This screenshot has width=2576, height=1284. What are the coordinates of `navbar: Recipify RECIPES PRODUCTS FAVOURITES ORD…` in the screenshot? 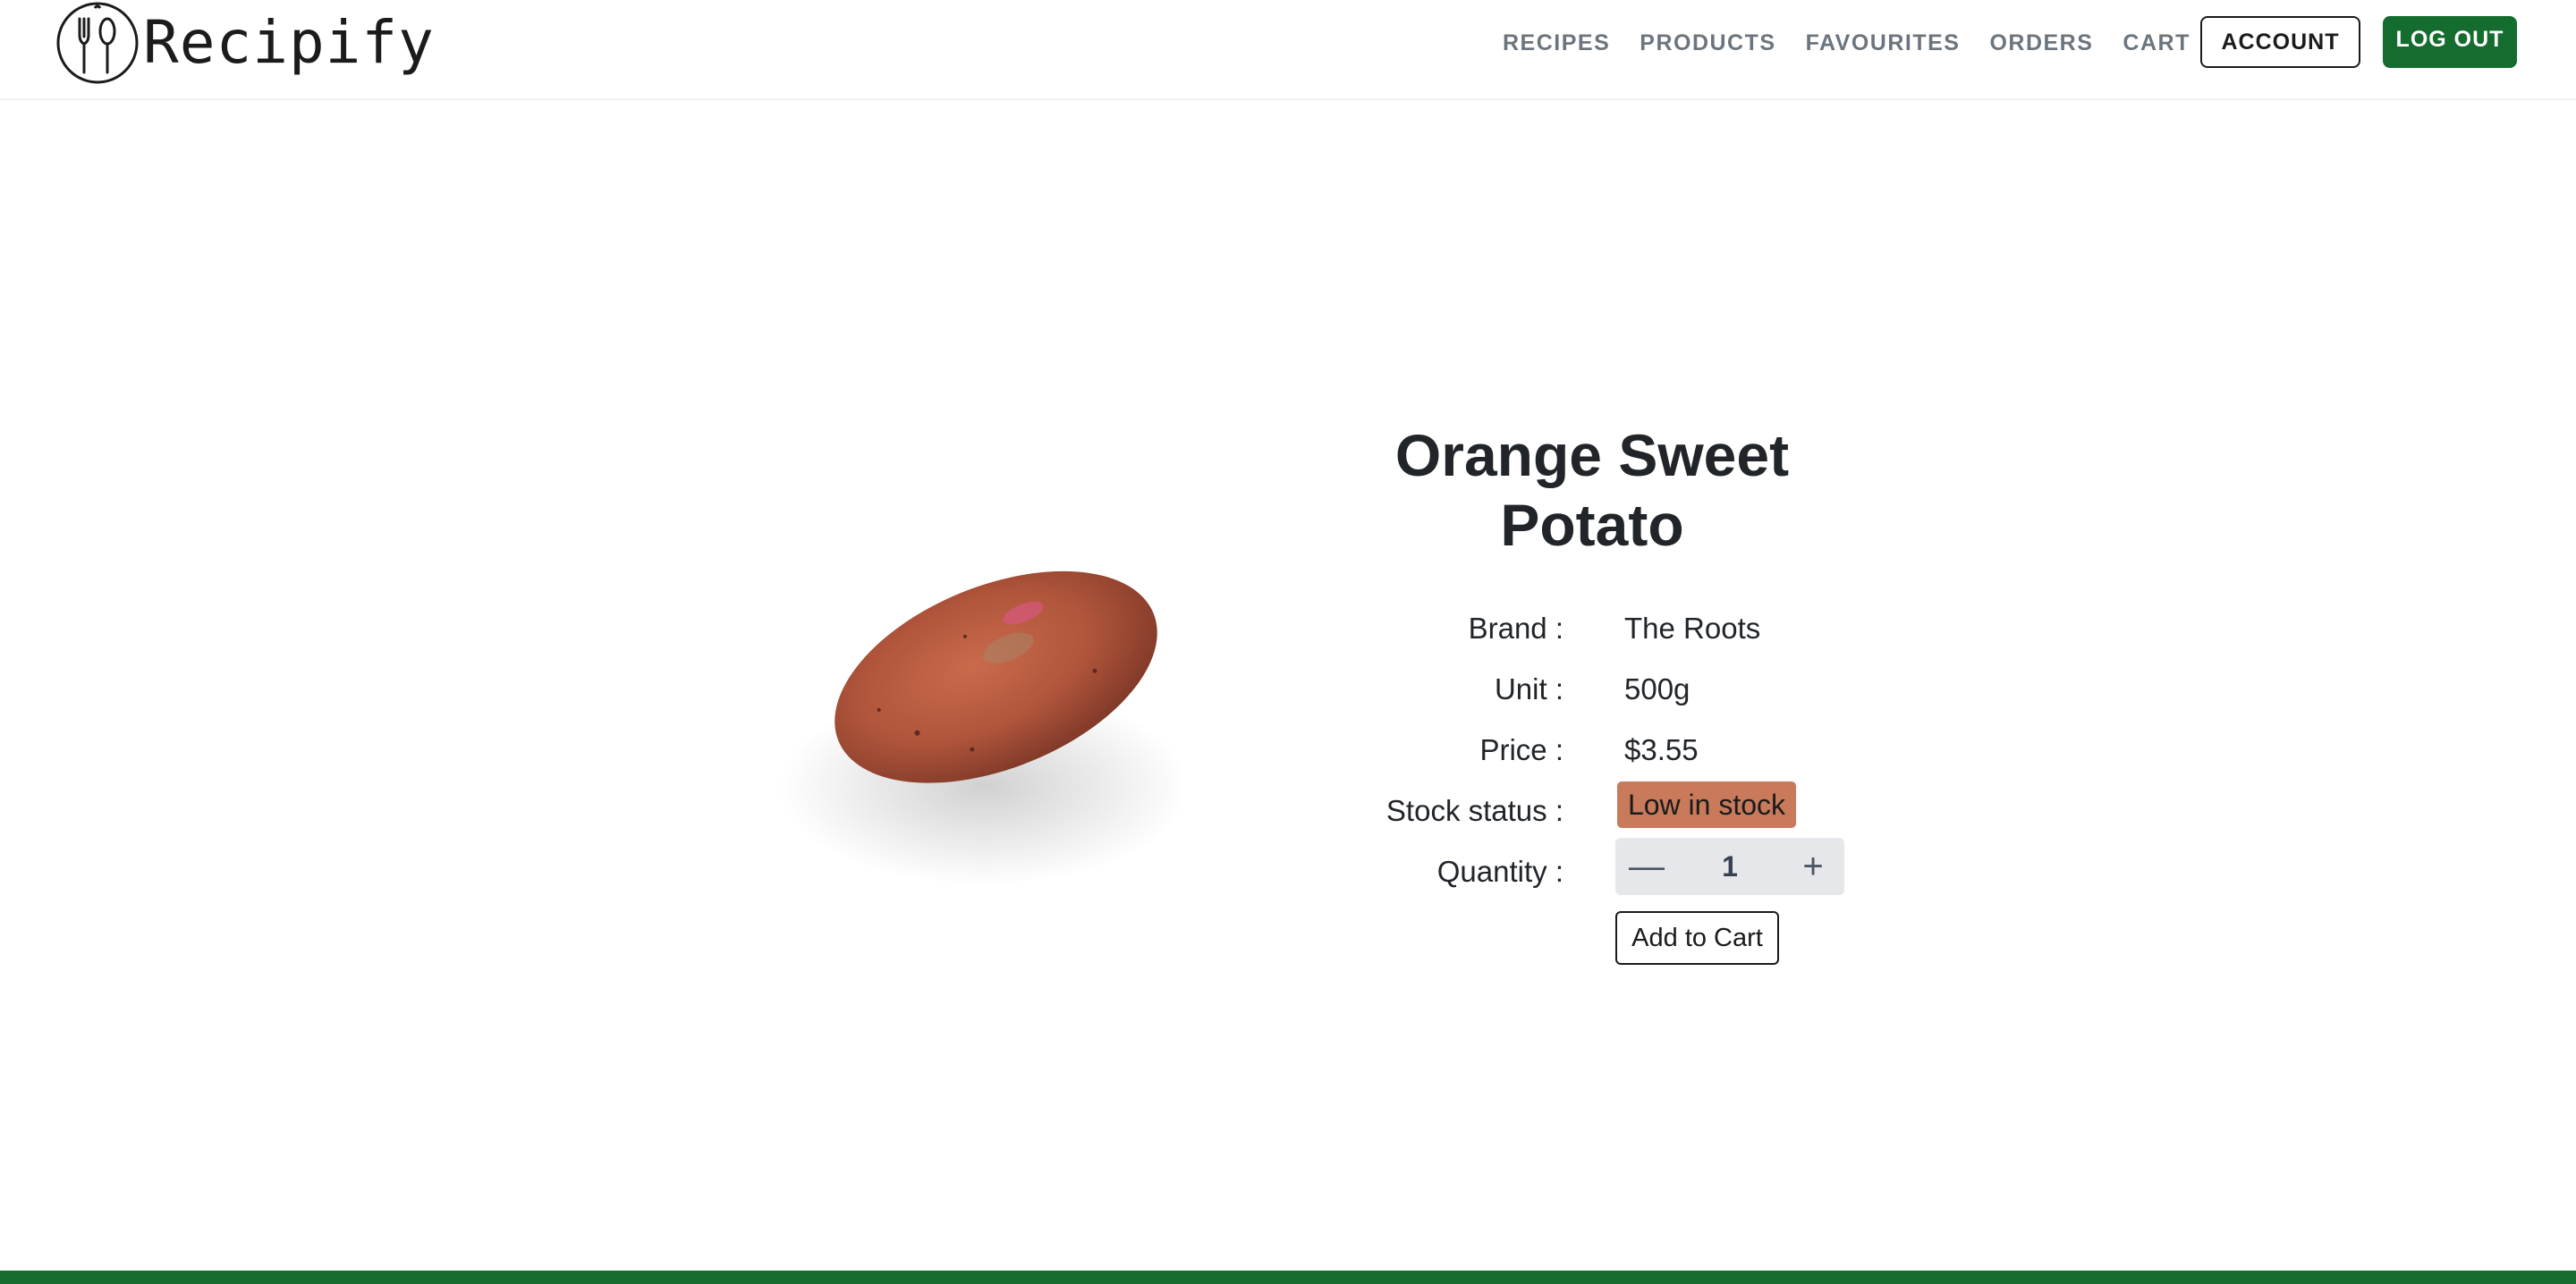 It's located at (1288, 50).